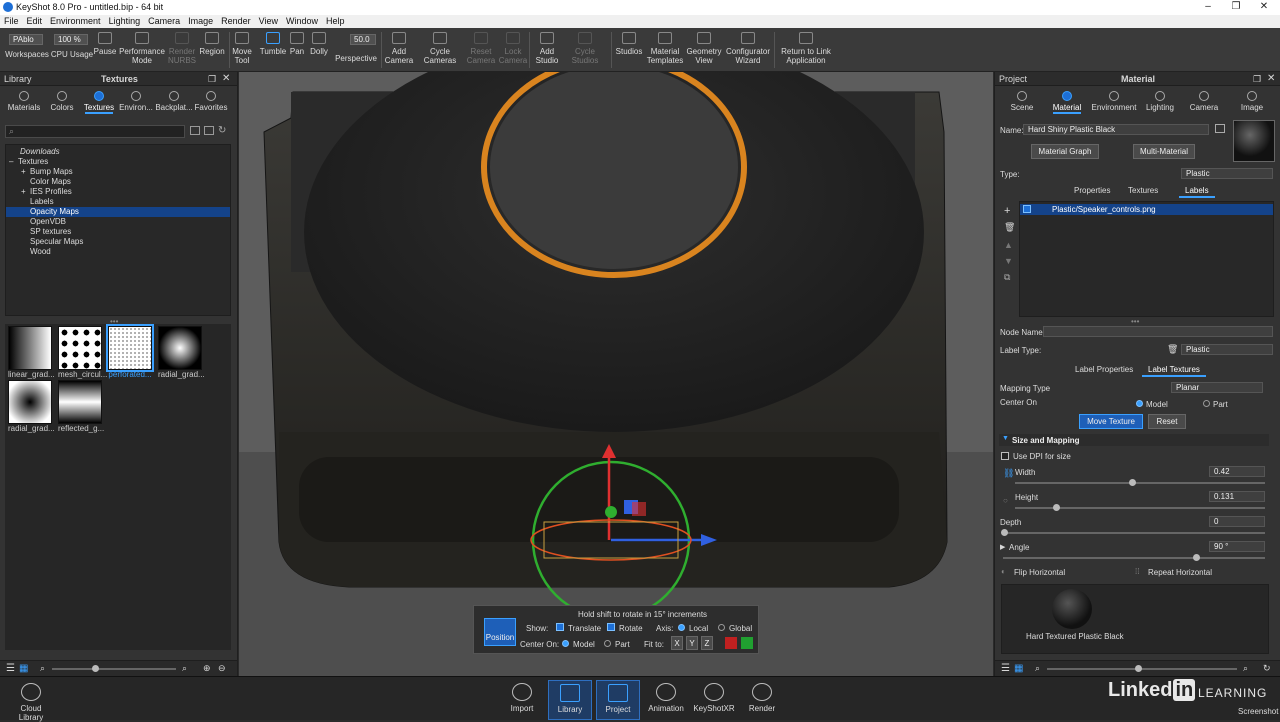 Image resolution: width=1280 pixels, height=722 pixels. Describe the element at coordinates (1114, 100) in the screenshot. I see `tab-environment: Environment` at that location.